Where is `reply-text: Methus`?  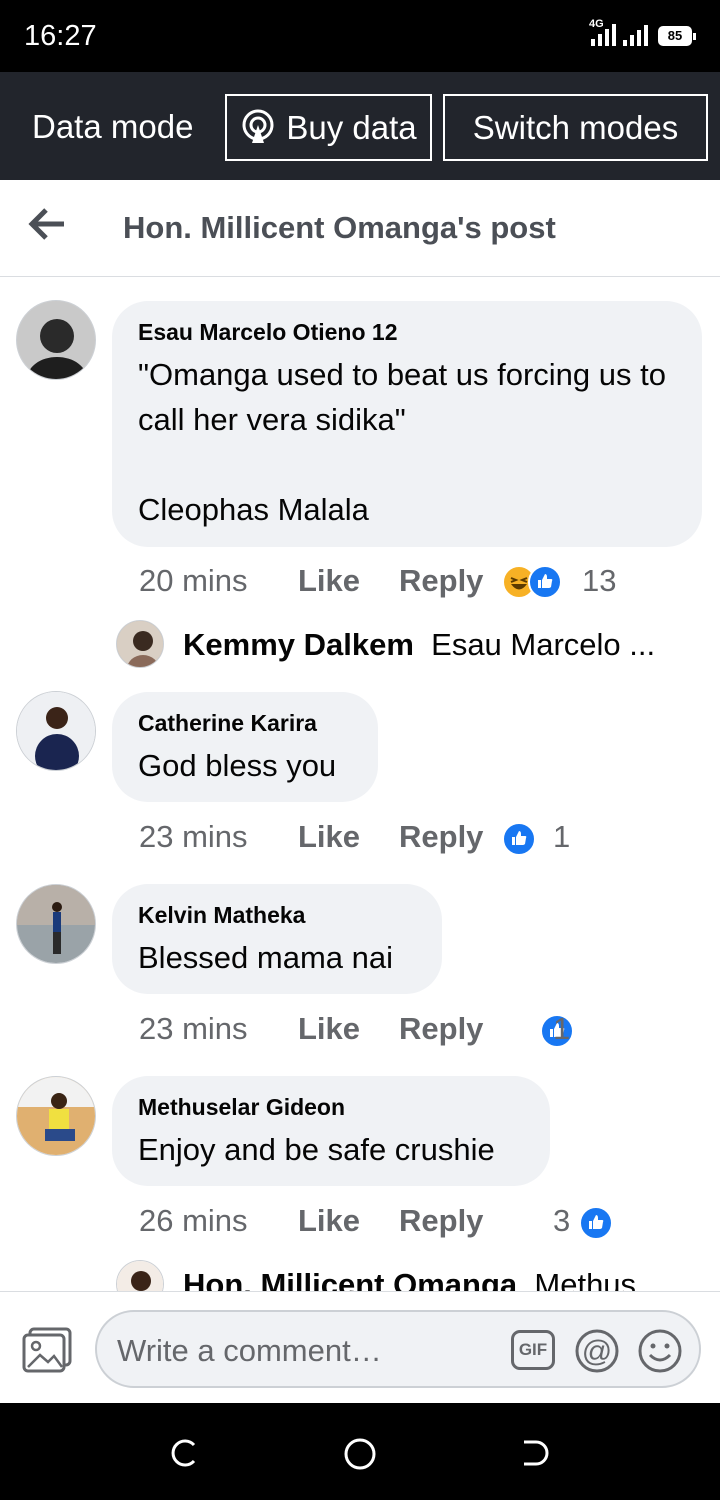 reply-text: Methus is located at coordinates (585, 1279).